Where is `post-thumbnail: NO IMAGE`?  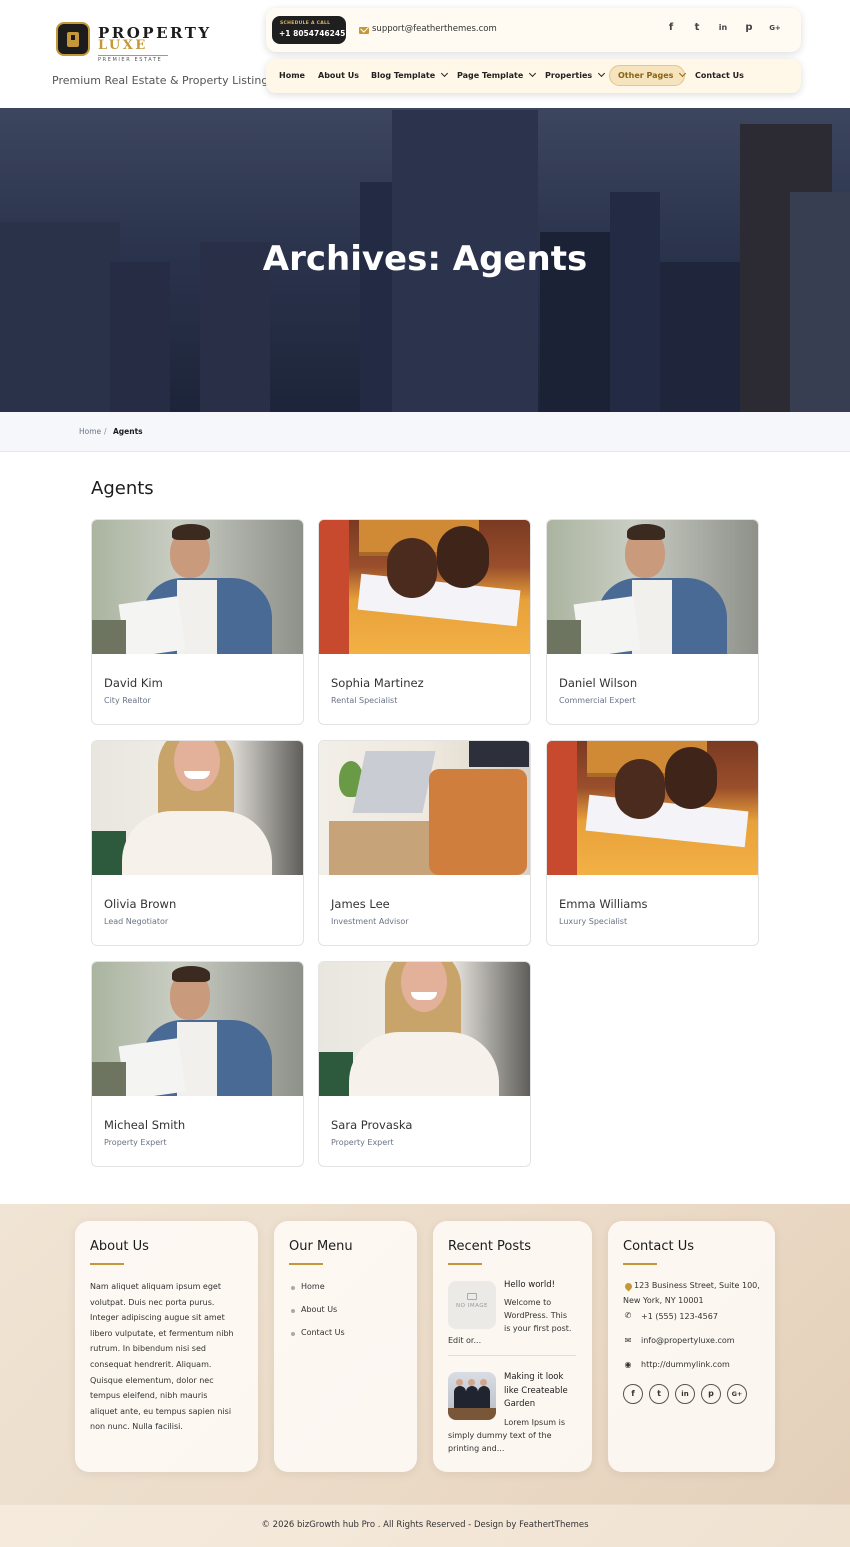
post-thumbnail: NO IMAGE is located at coordinates (472, 1305).